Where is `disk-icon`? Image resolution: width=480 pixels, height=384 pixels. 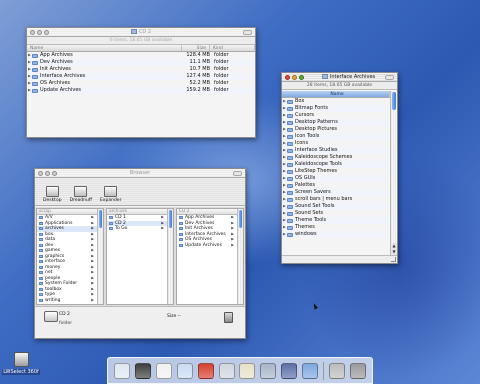
disk-icon is located at coordinates (289, 370).